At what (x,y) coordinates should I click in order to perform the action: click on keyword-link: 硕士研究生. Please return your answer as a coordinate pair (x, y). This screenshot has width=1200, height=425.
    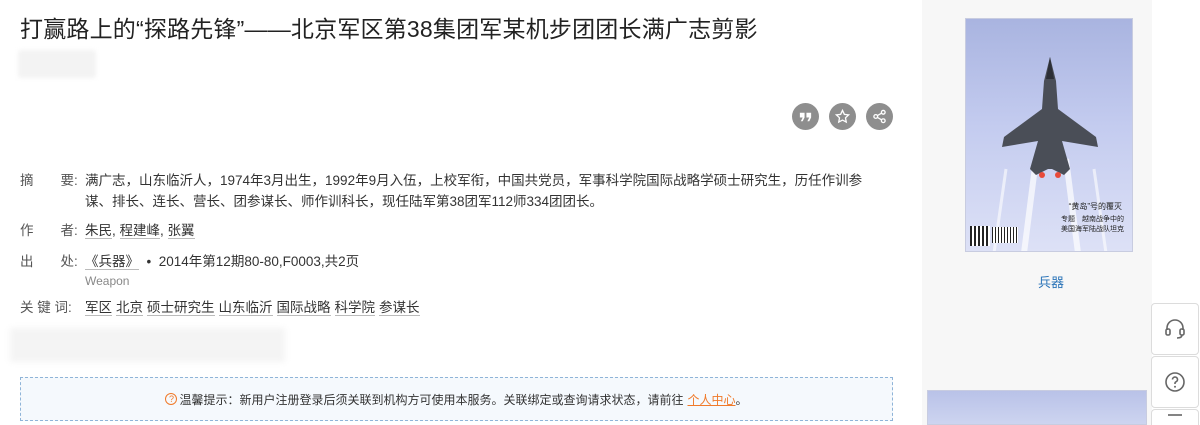
    Looking at the image, I should click on (181, 308).